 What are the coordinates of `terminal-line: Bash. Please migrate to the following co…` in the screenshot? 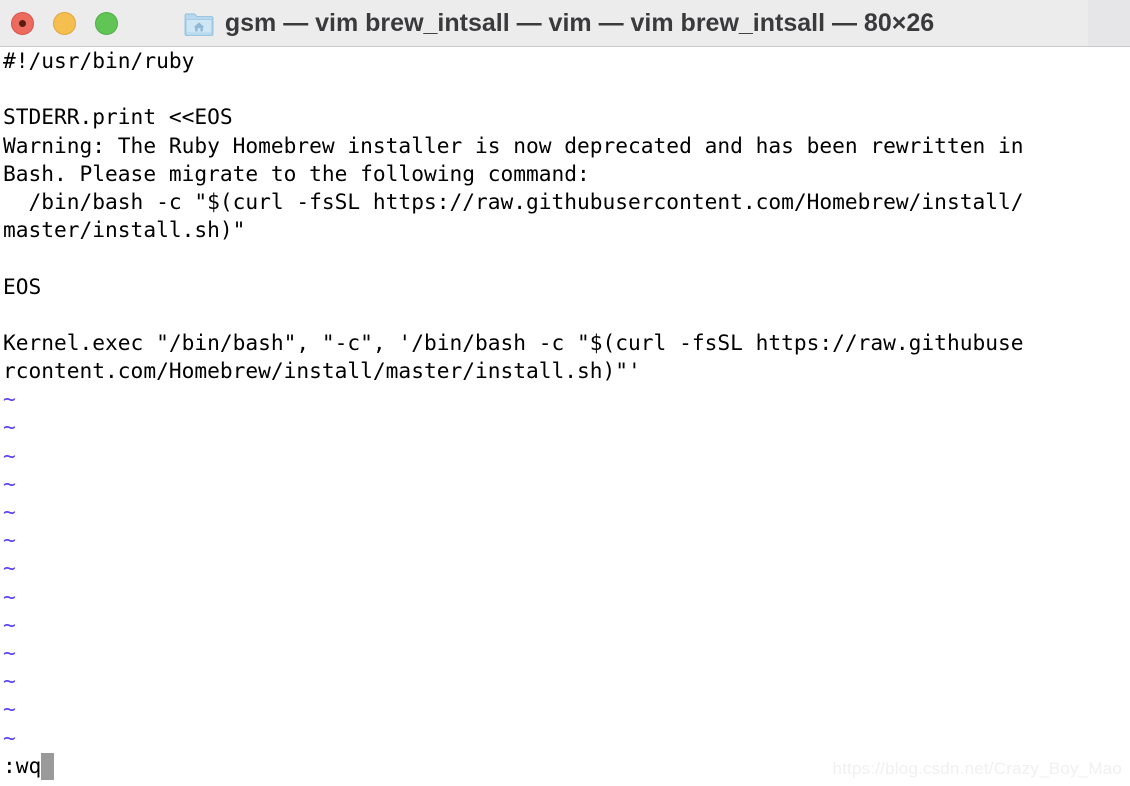 It's located at (296, 173).